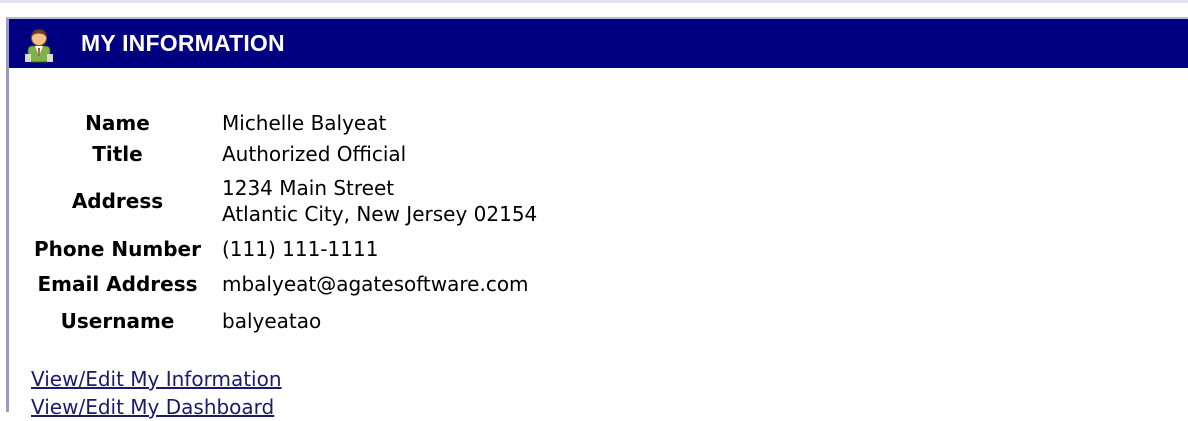  Describe the element at coordinates (117, 284) in the screenshot. I see `email-label: Email Address` at that location.